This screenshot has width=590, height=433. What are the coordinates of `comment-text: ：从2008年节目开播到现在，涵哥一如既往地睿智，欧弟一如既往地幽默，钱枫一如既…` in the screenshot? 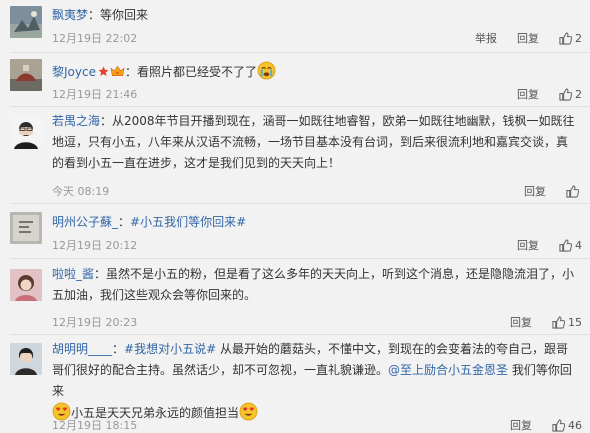 It's located at (313, 142).